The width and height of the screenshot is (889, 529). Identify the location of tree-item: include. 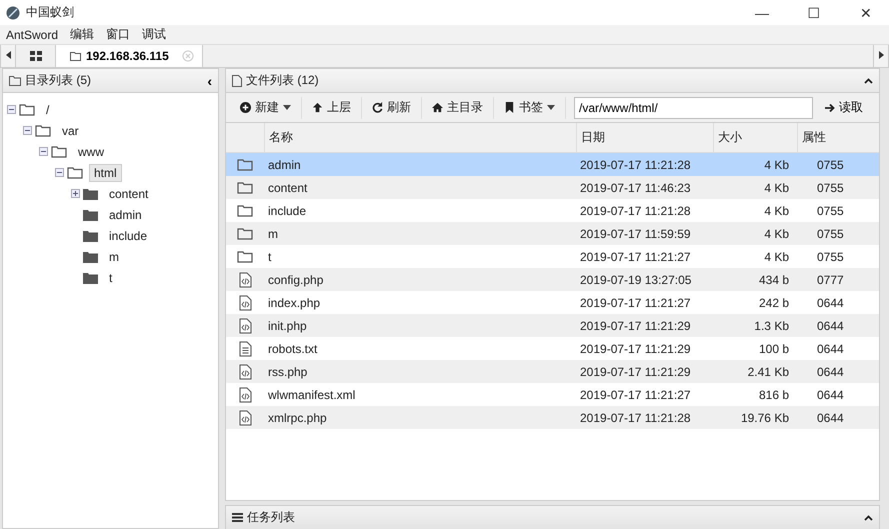
(128, 235).